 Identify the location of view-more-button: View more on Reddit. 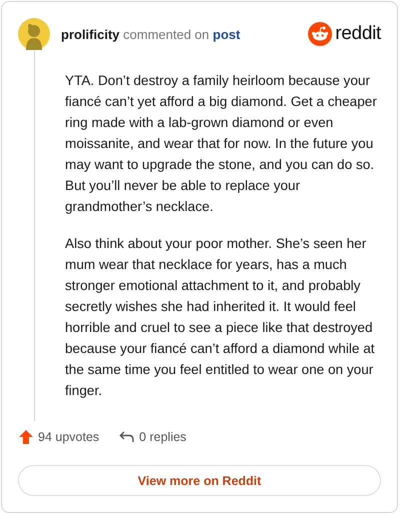
(199, 480).